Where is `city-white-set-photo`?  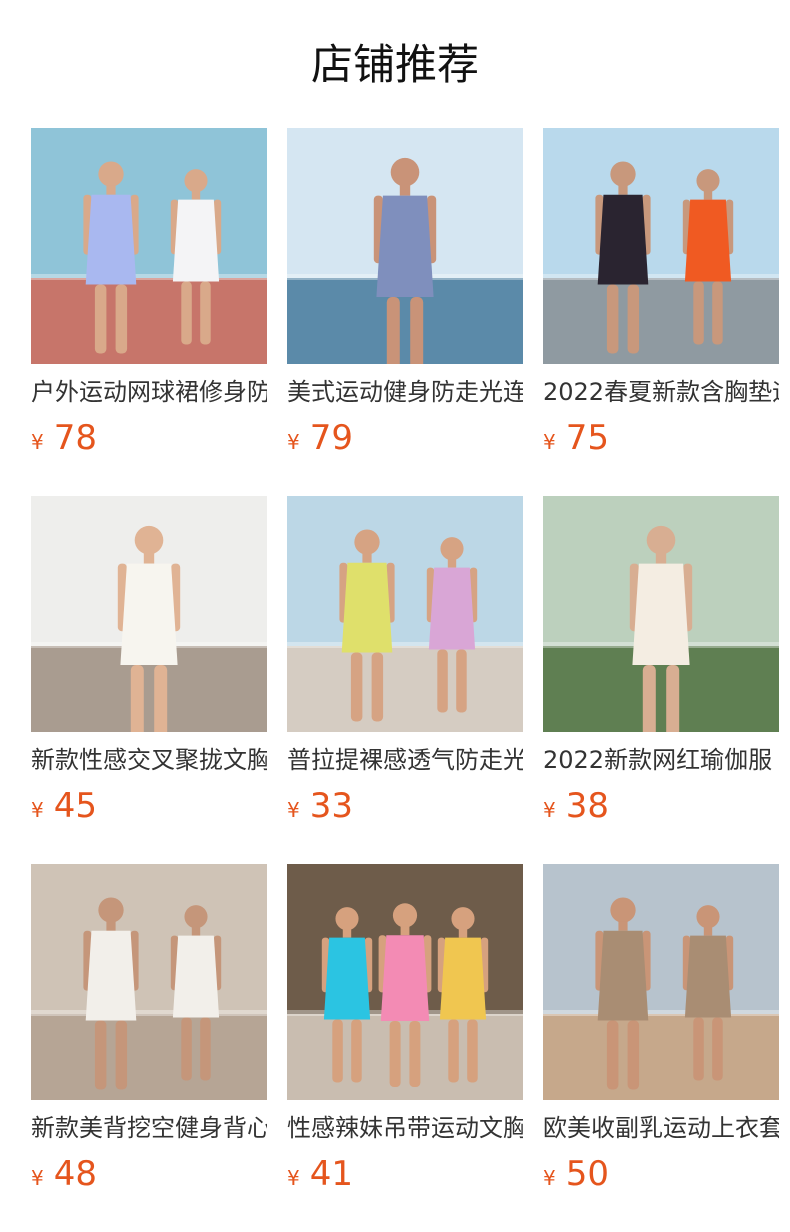 city-white-set-photo is located at coordinates (149, 614).